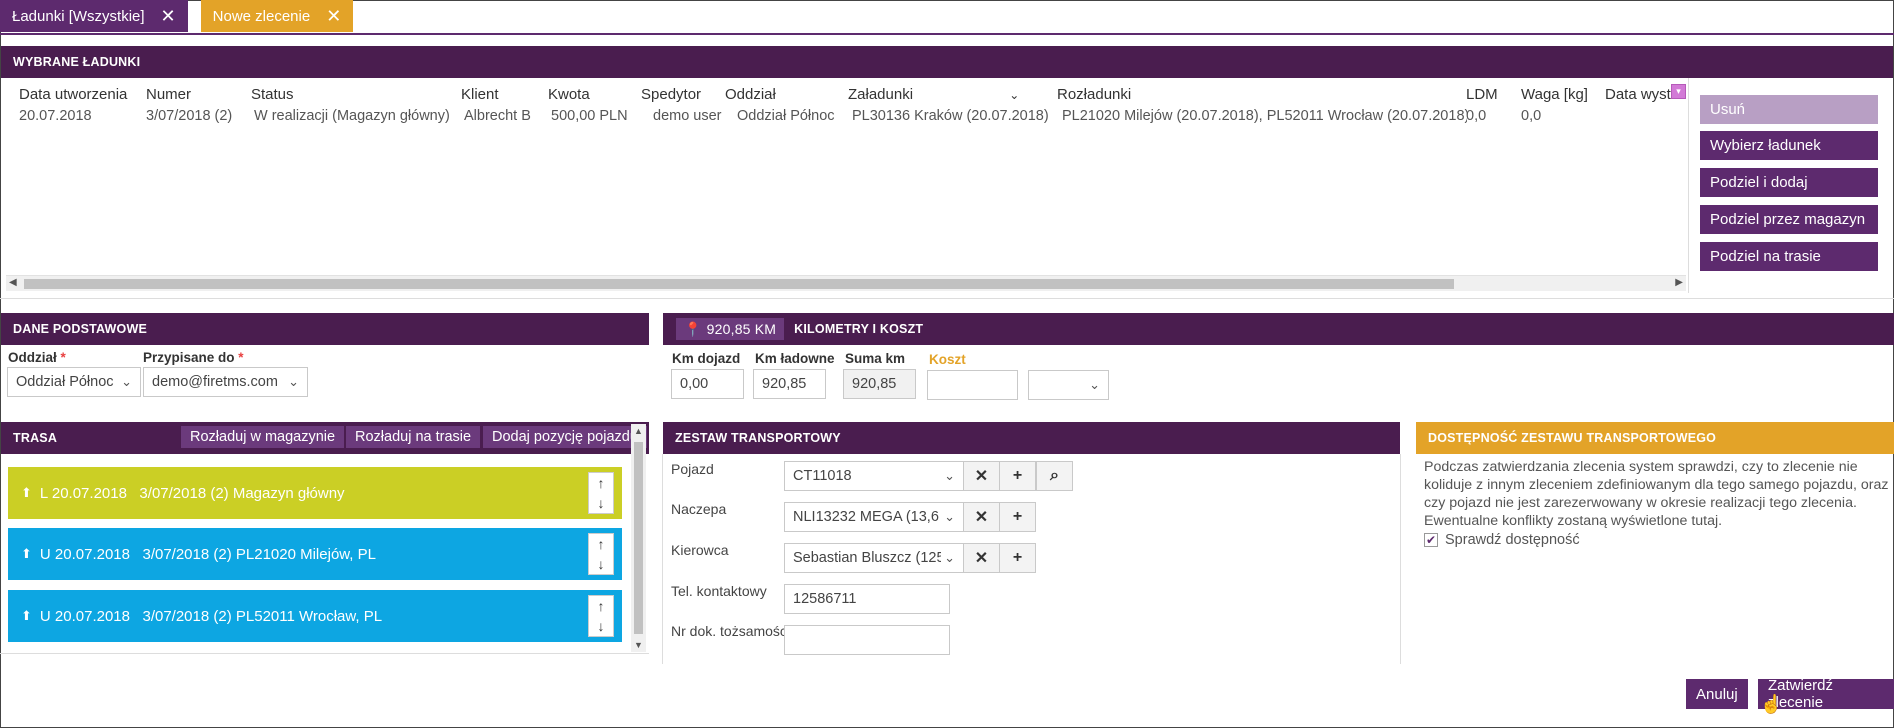 The height and width of the screenshot is (728, 1894). Describe the element at coordinates (1789, 219) in the screenshot. I see `split-warehouse-button: Podziel przez magazyn` at that location.